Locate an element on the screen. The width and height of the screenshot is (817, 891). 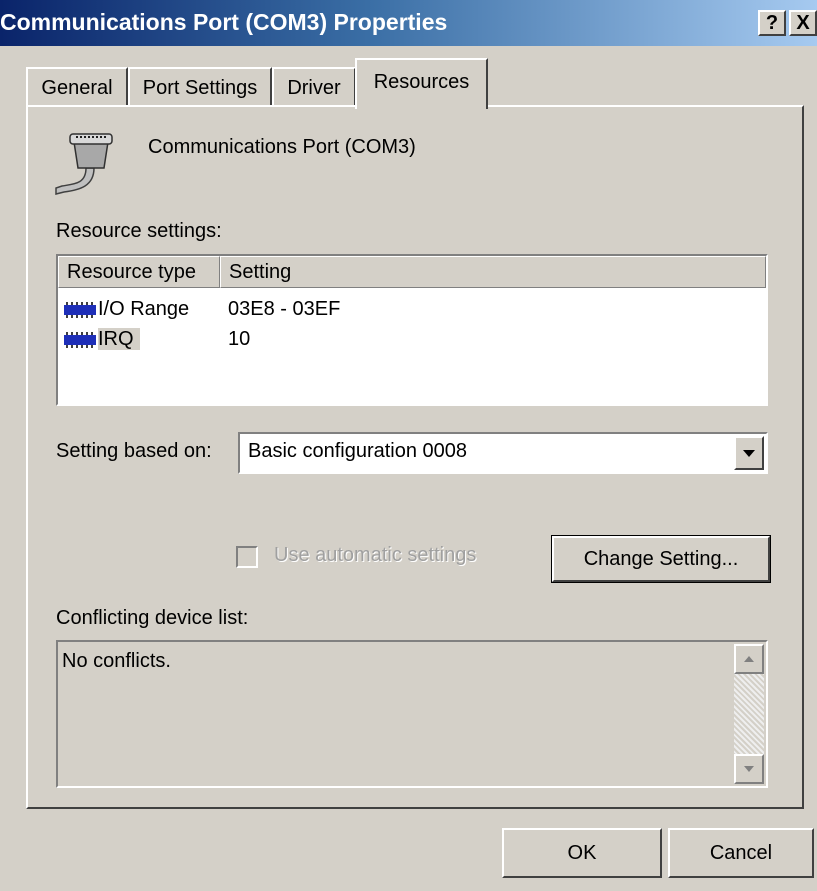
close-button: X is located at coordinates (803, 23).